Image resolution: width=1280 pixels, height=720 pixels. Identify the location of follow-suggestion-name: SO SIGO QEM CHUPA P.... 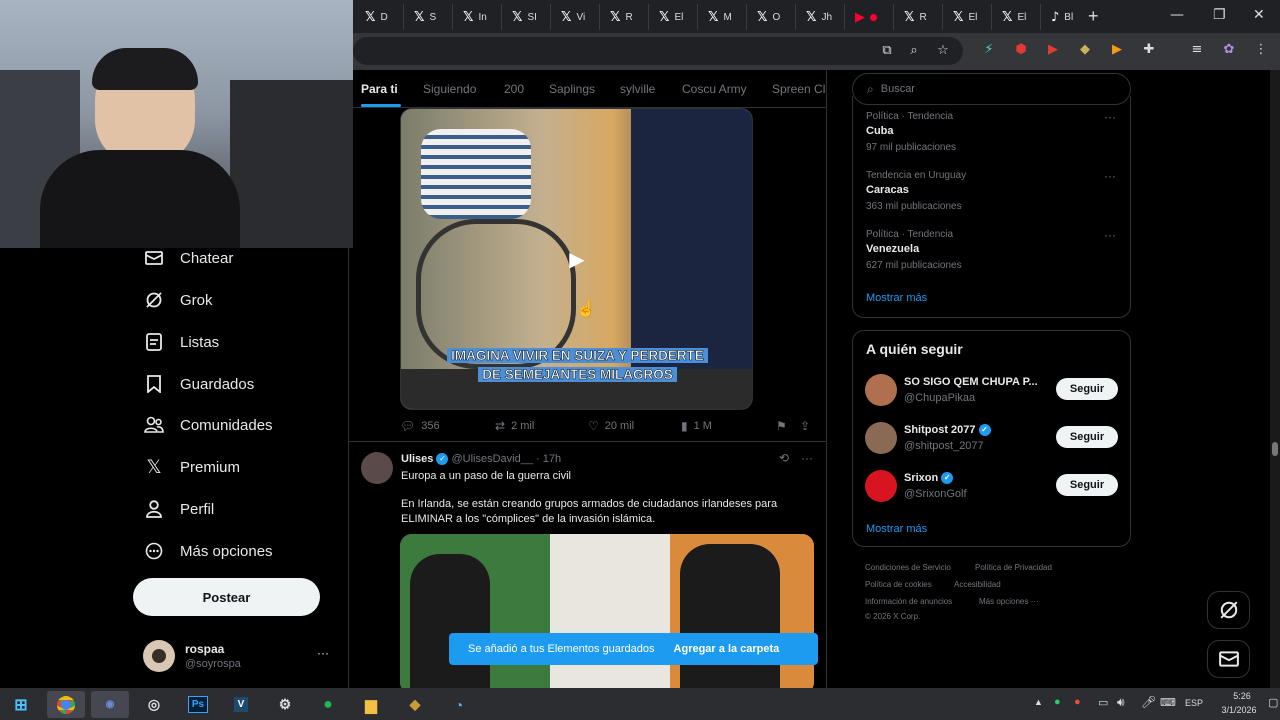
(971, 382).